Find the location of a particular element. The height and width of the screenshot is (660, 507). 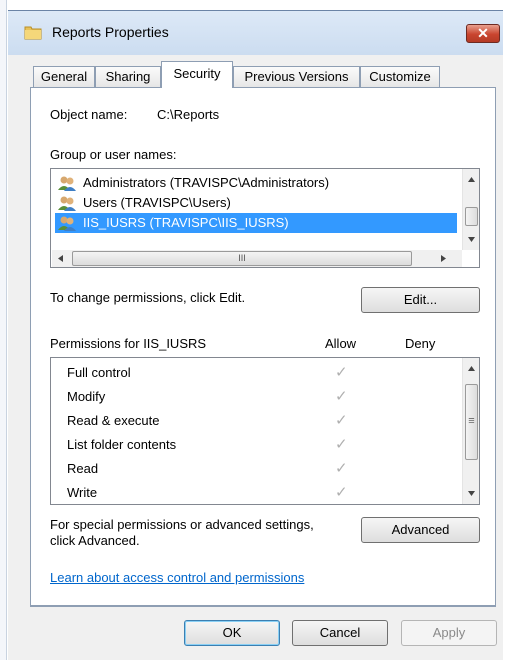

arrow-left-icon is located at coordinates (60, 258).